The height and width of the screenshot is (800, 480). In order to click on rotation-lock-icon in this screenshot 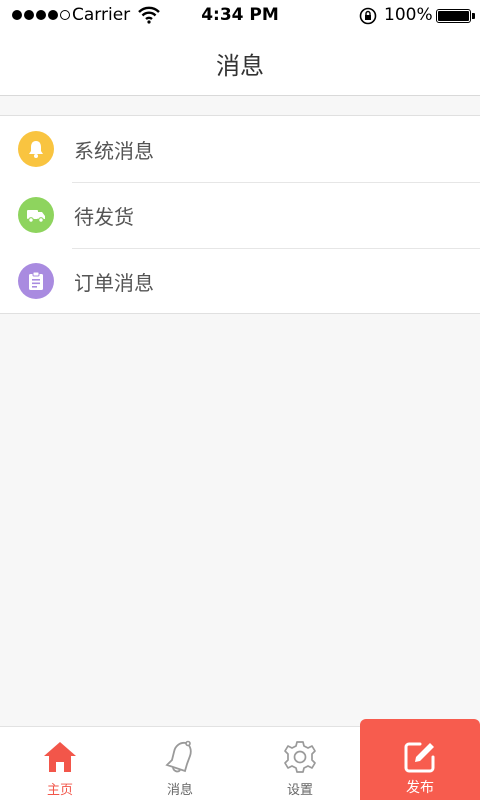, I will do `click(368, 18)`.